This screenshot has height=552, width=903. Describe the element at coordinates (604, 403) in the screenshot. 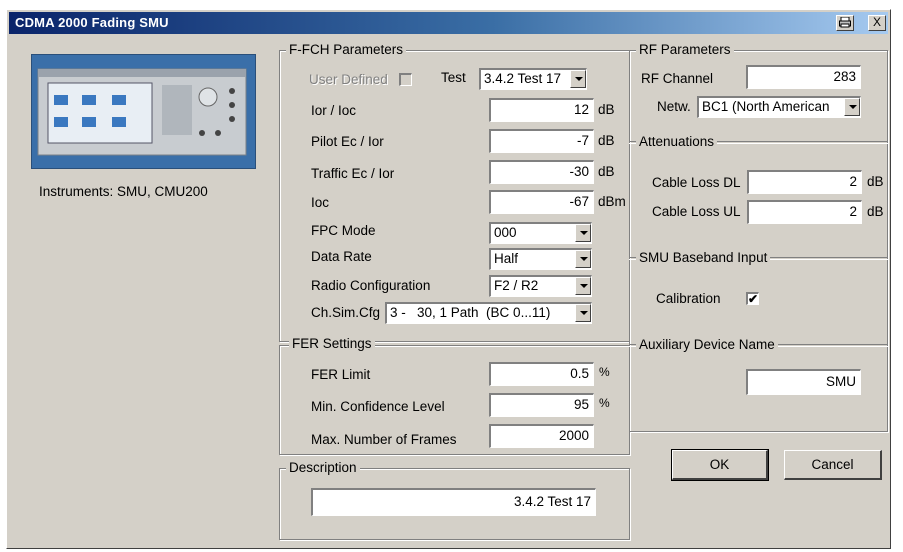

I see `min-confidence-unit: %` at that location.